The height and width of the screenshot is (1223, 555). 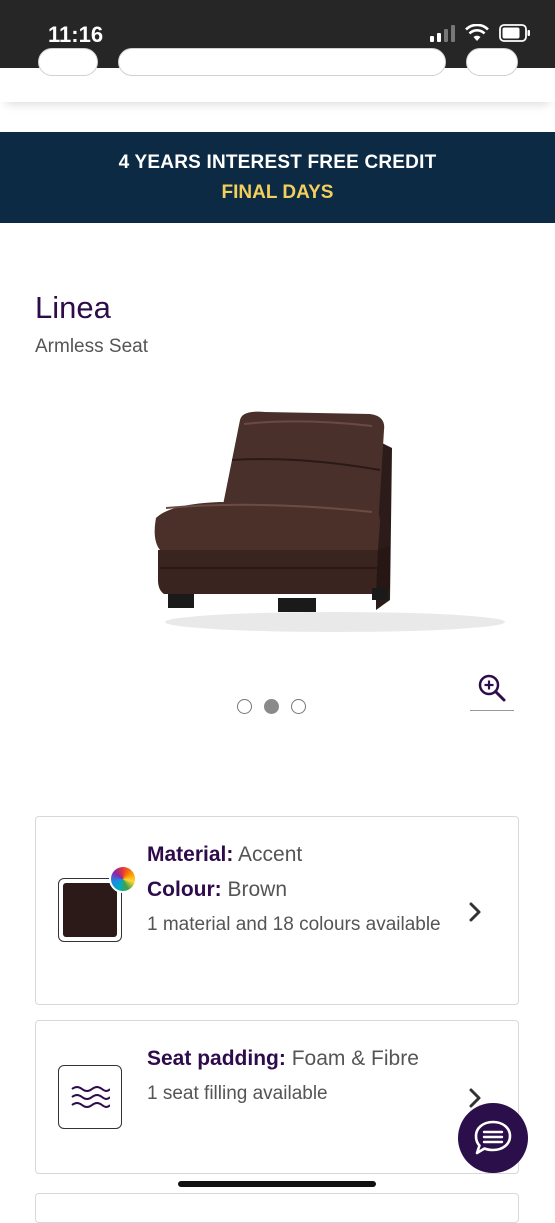 What do you see at coordinates (294, 924) in the screenshot?
I see `material-availability: 1 material and 18 colours available` at bounding box center [294, 924].